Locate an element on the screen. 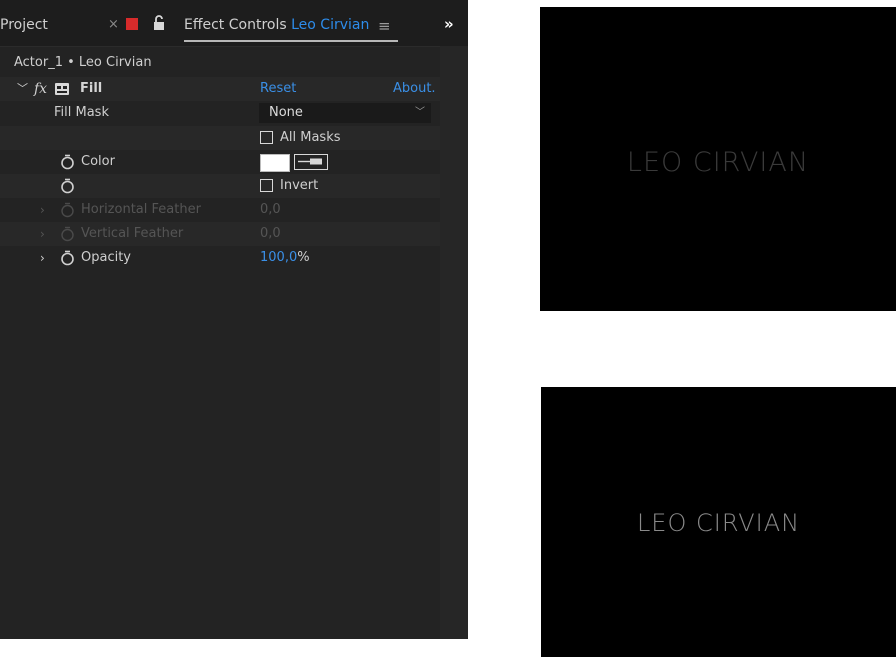 This screenshot has height=657, width=896. about-link: About. is located at coordinates (414, 89).